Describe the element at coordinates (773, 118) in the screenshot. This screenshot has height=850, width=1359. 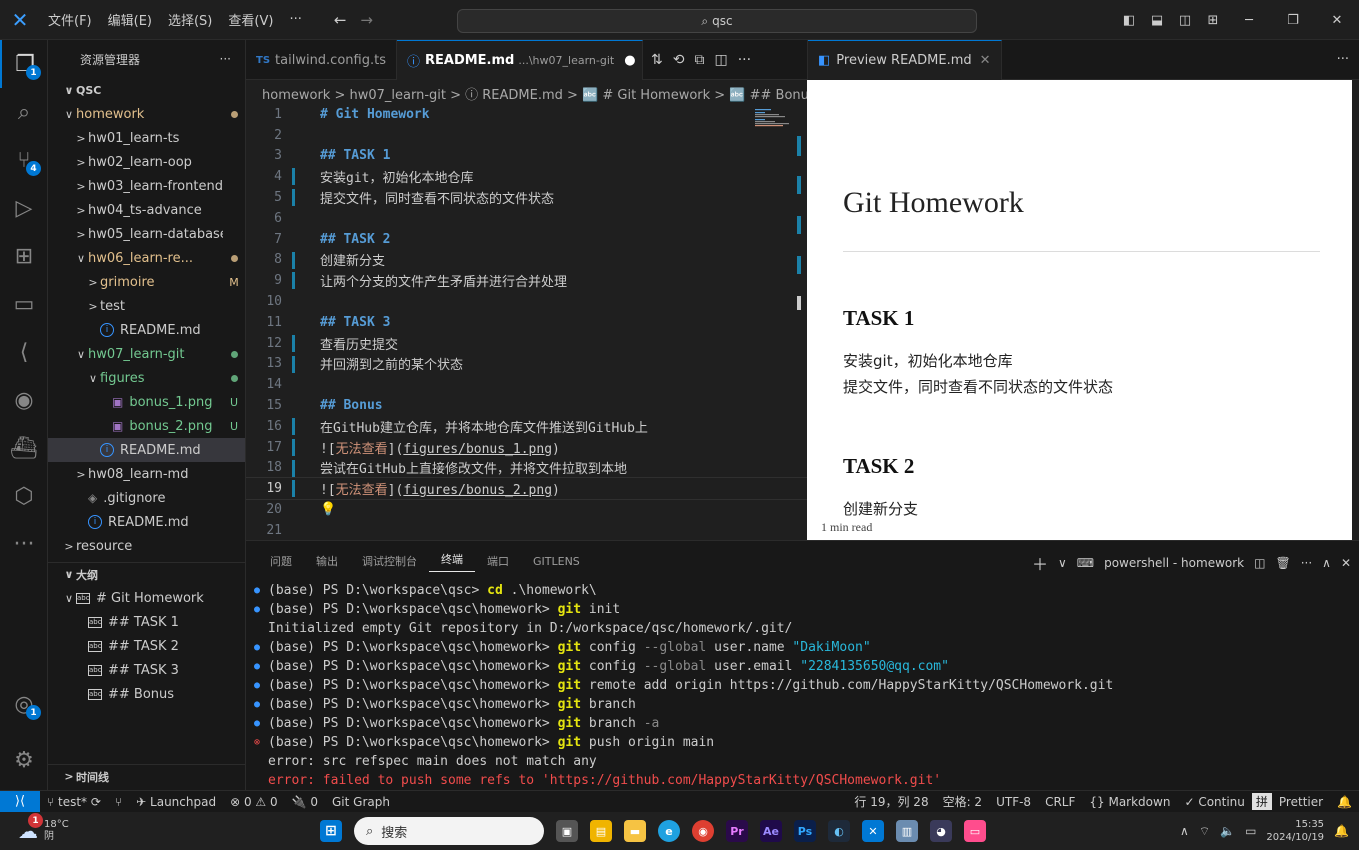
I see `minimap` at that location.